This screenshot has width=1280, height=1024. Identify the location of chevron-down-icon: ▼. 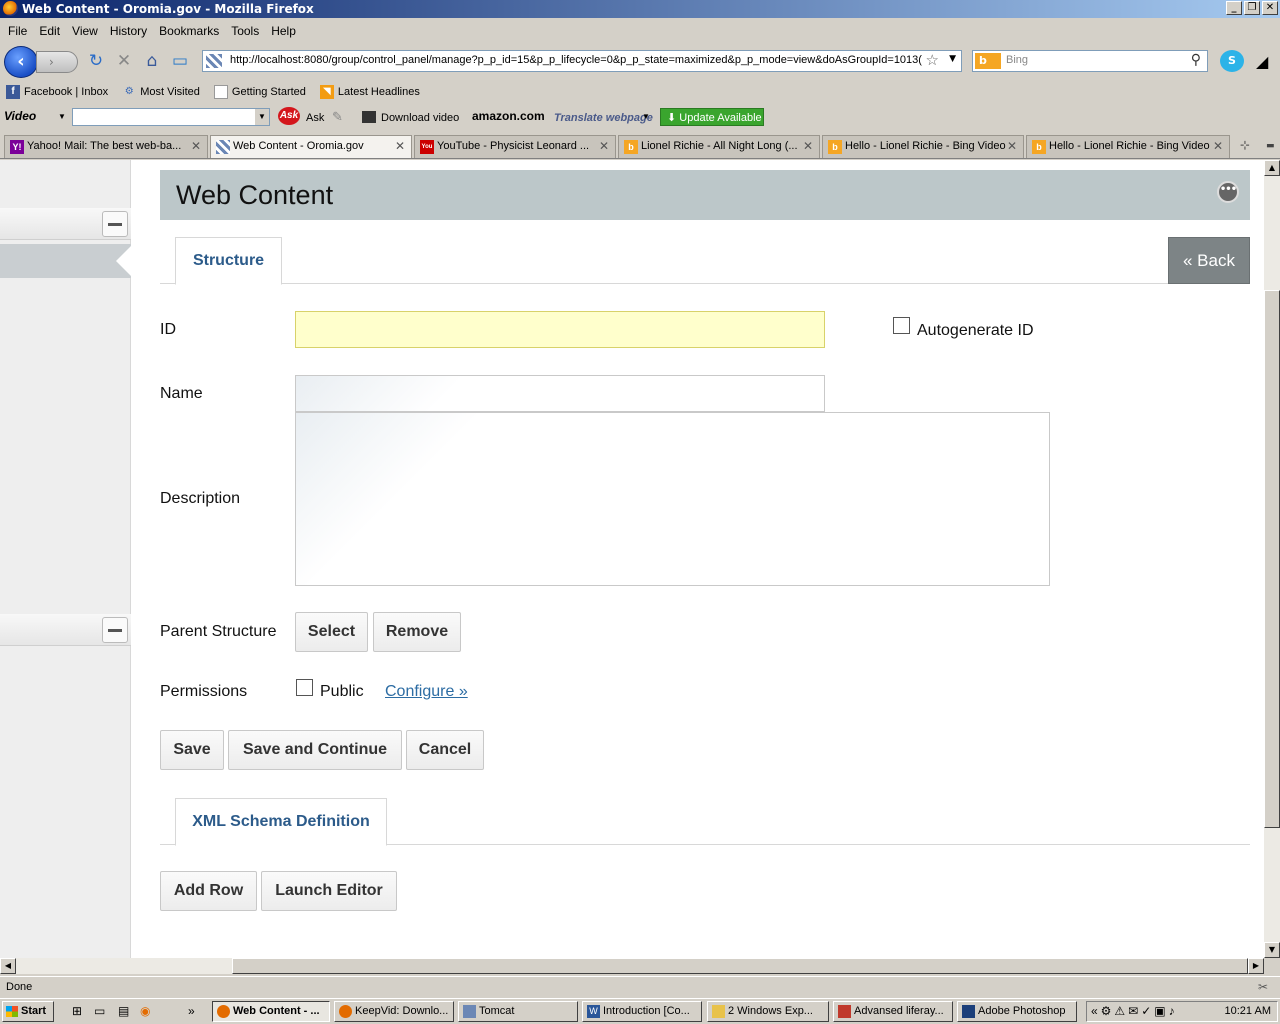
(262, 117).